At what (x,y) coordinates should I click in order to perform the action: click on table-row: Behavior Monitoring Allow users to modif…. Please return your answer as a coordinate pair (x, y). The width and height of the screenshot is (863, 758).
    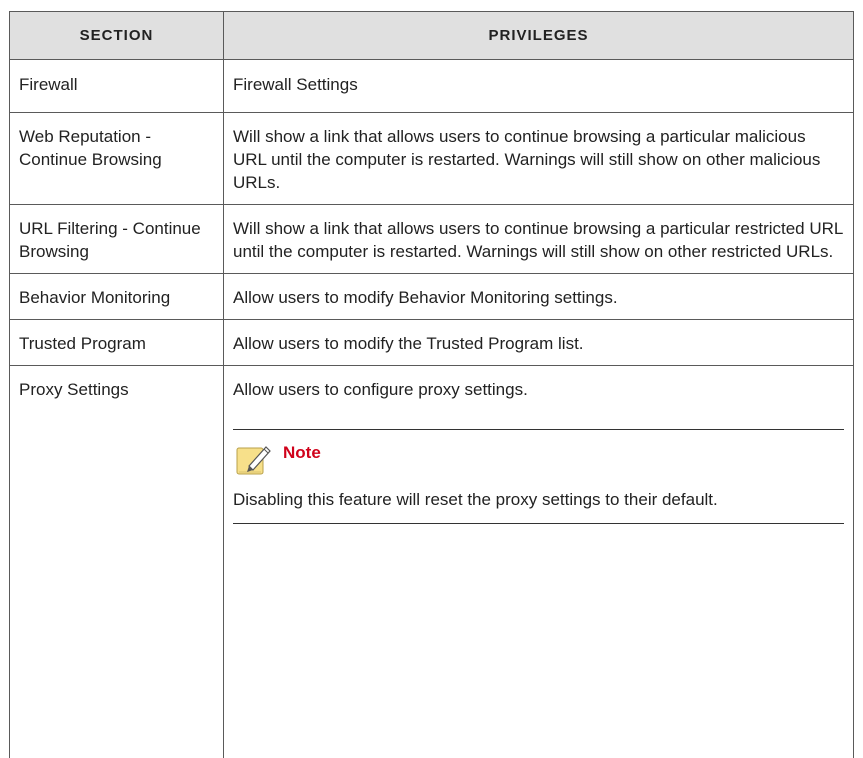
    Looking at the image, I should click on (432, 297).